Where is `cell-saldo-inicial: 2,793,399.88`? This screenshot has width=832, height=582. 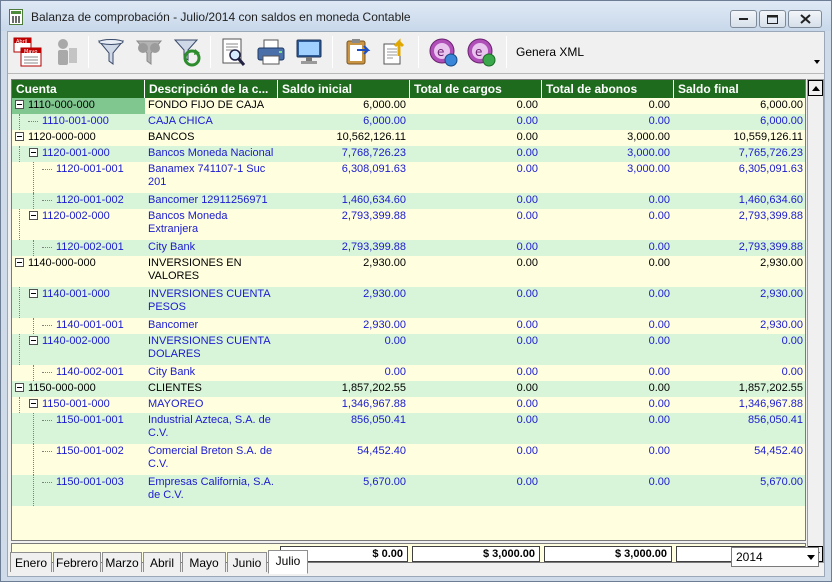
cell-saldo-inicial: 2,793,399.88 is located at coordinates (344, 248).